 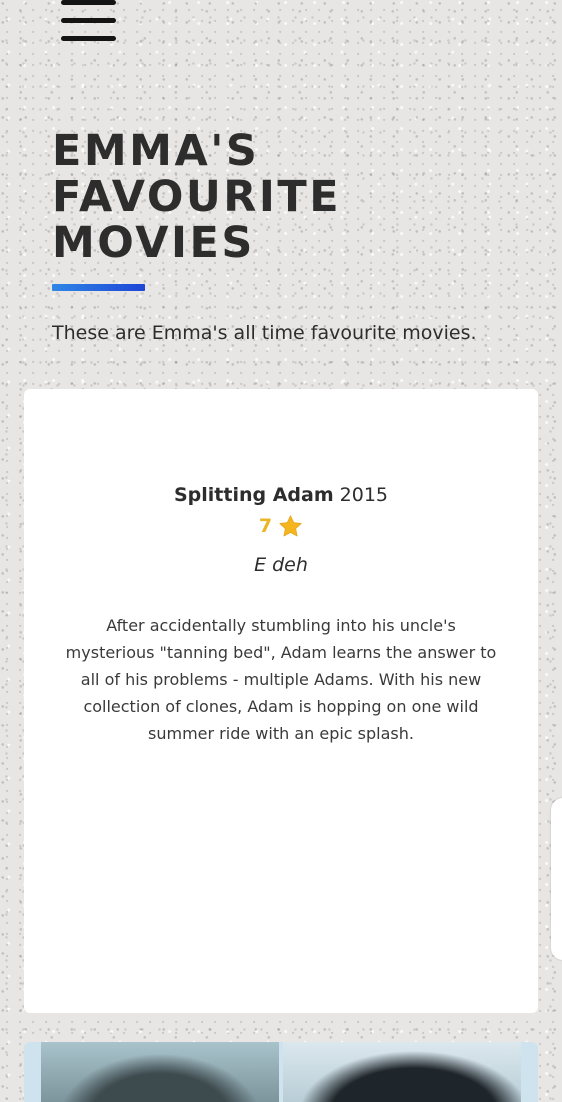 What do you see at coordinates (281, 1072) in the screenshot?
I see `next-movie-card` at bounding box center [281, 1072].